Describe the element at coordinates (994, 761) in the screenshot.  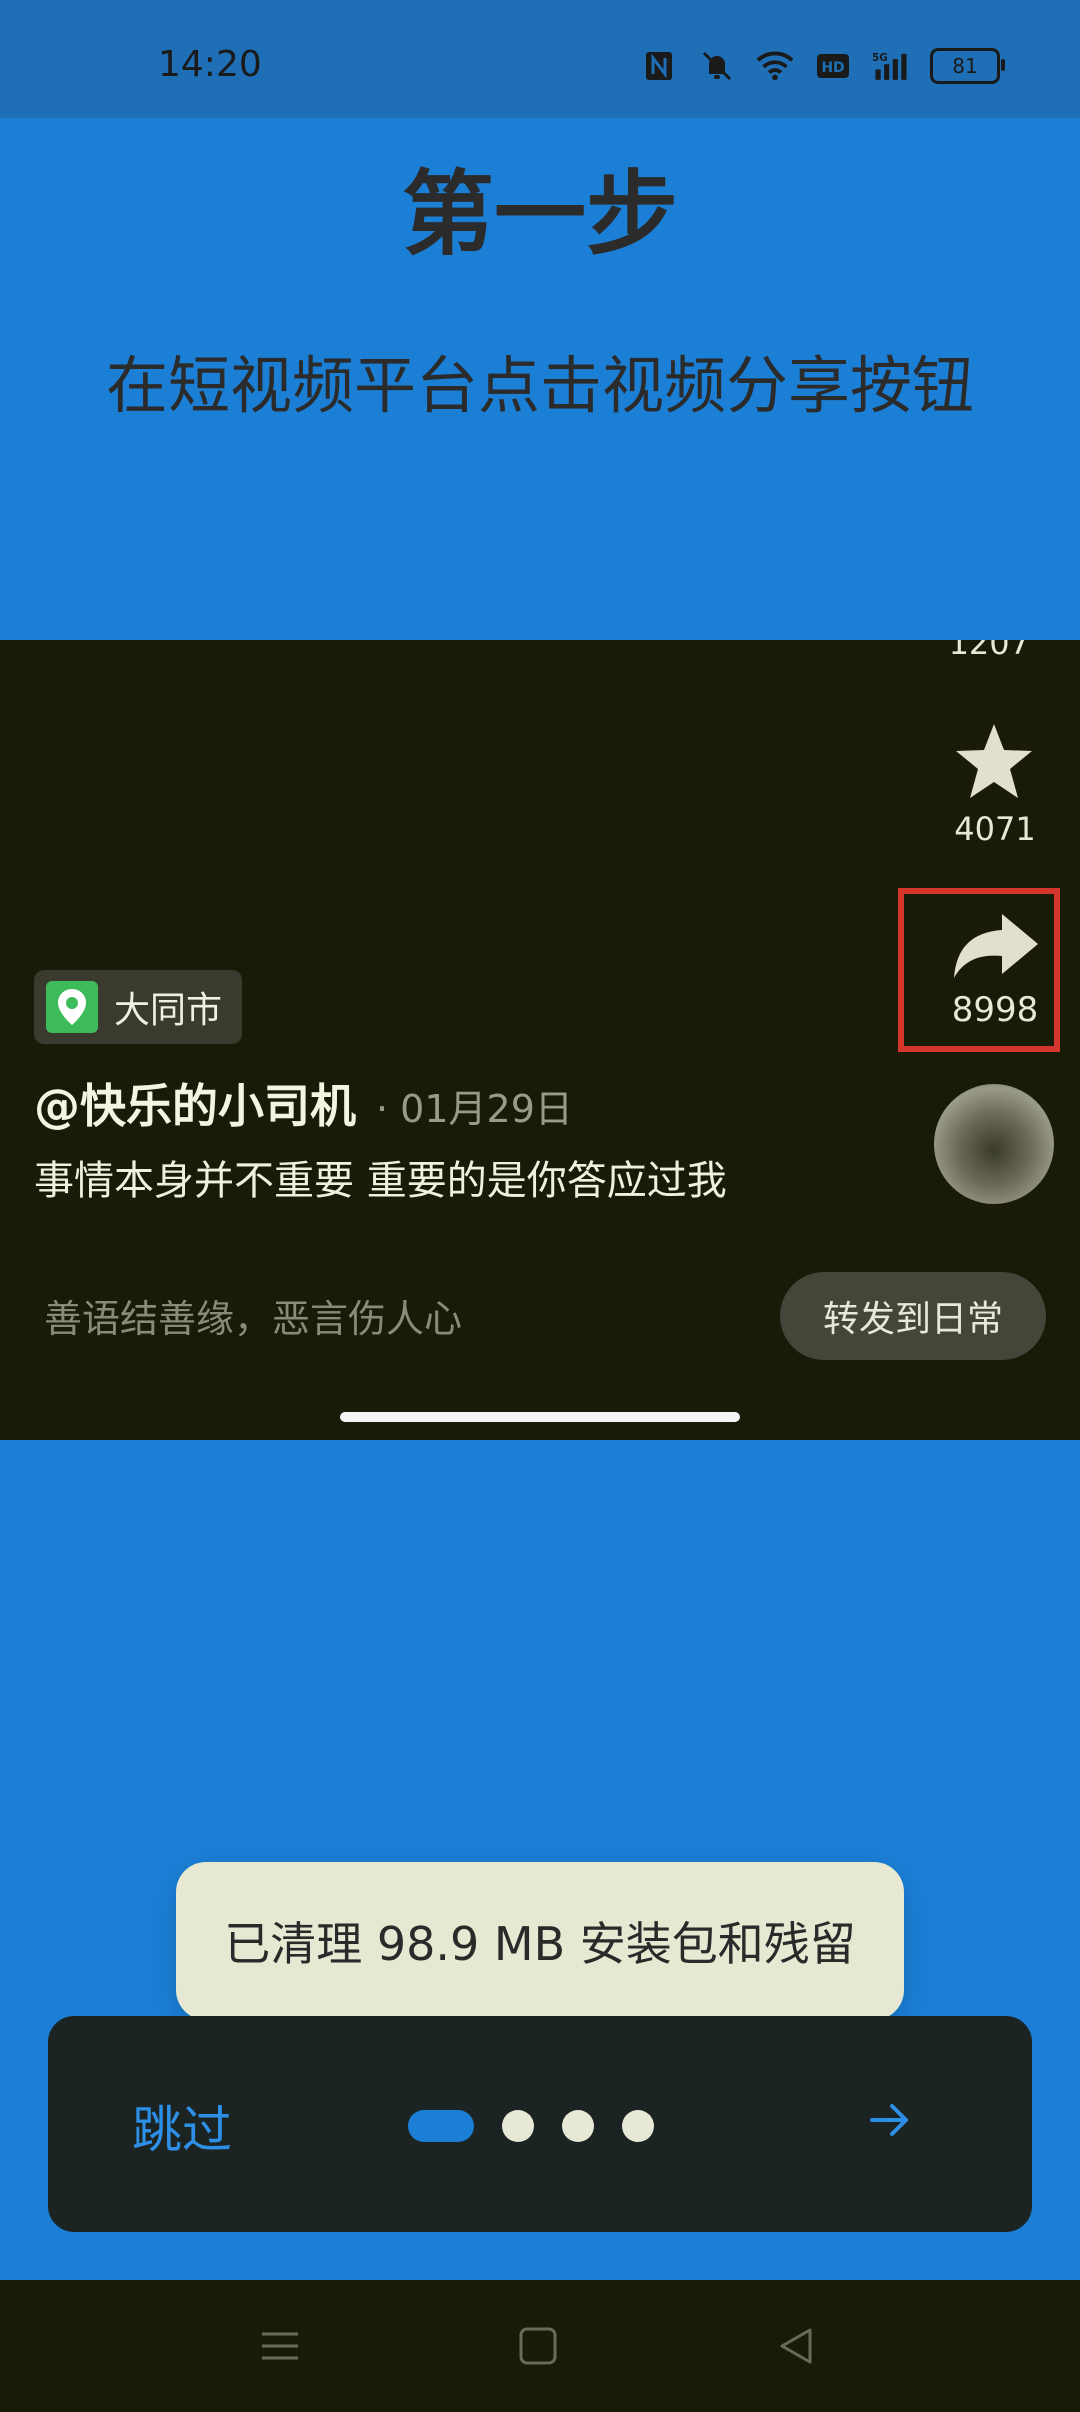
I see `favorite-star-icon` at that location.